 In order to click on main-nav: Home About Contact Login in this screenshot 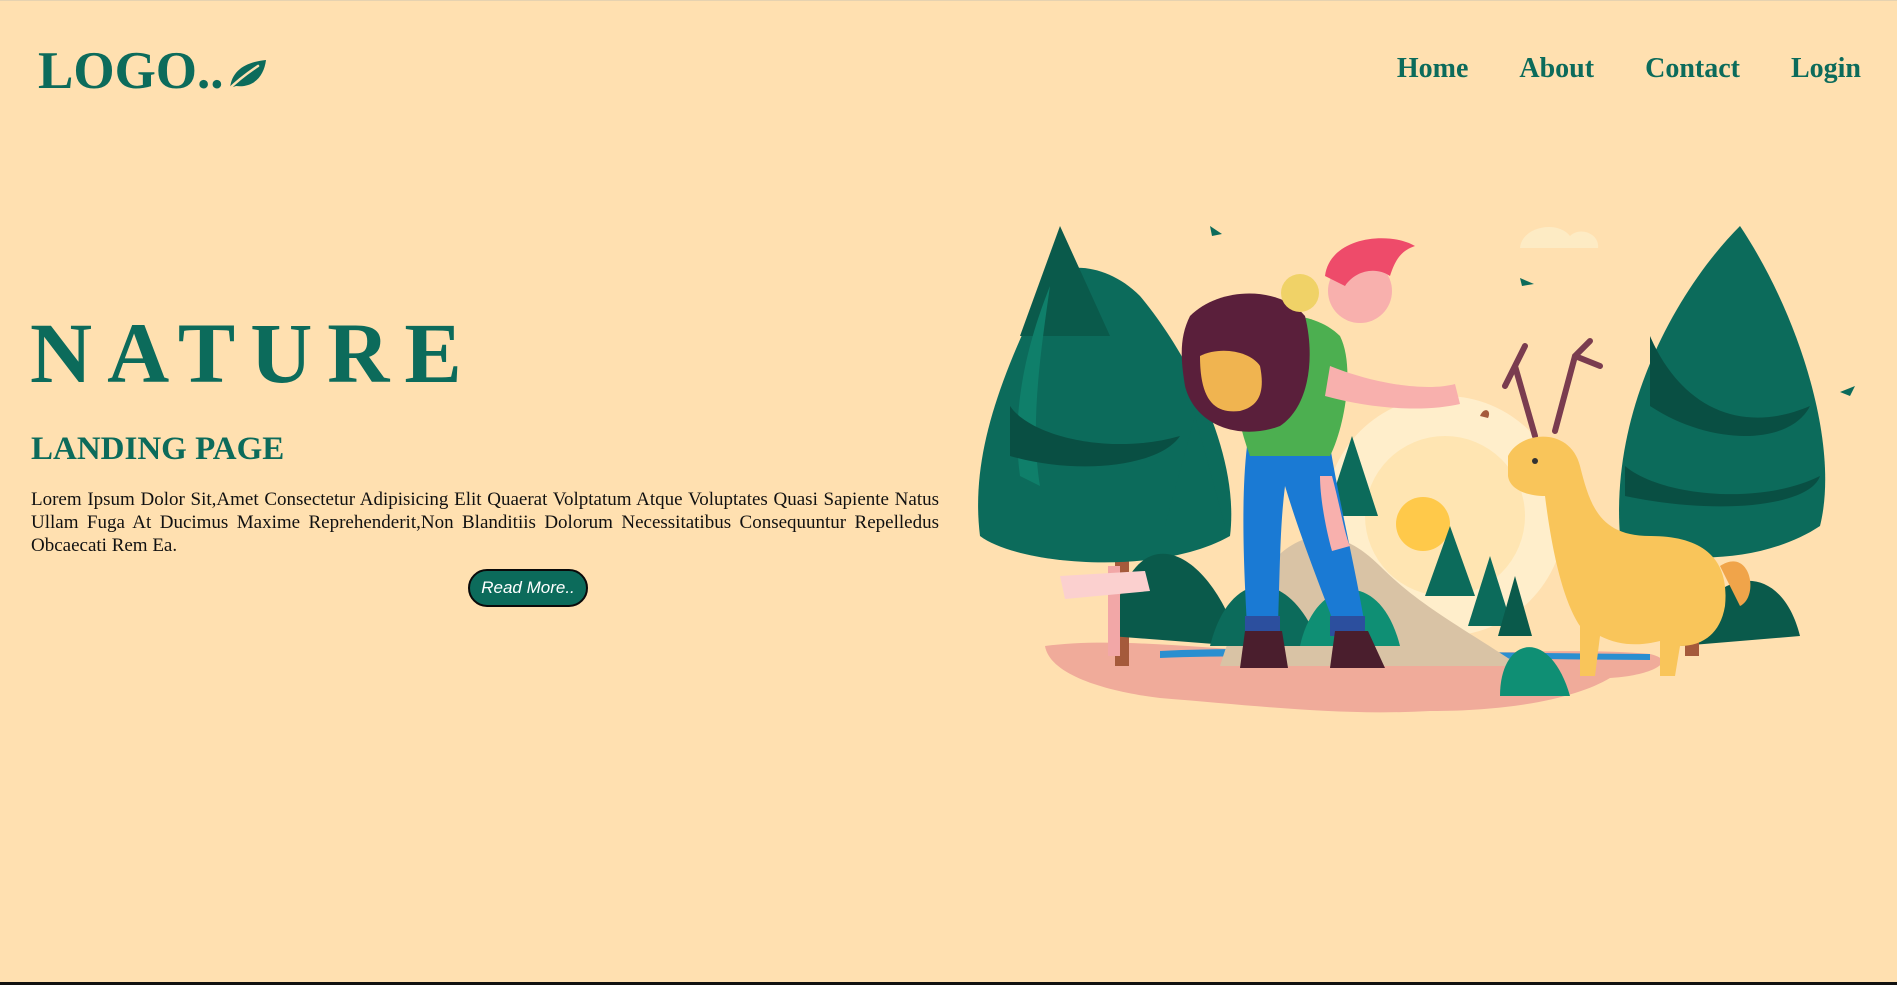, I will do `click(1603, 69)`.